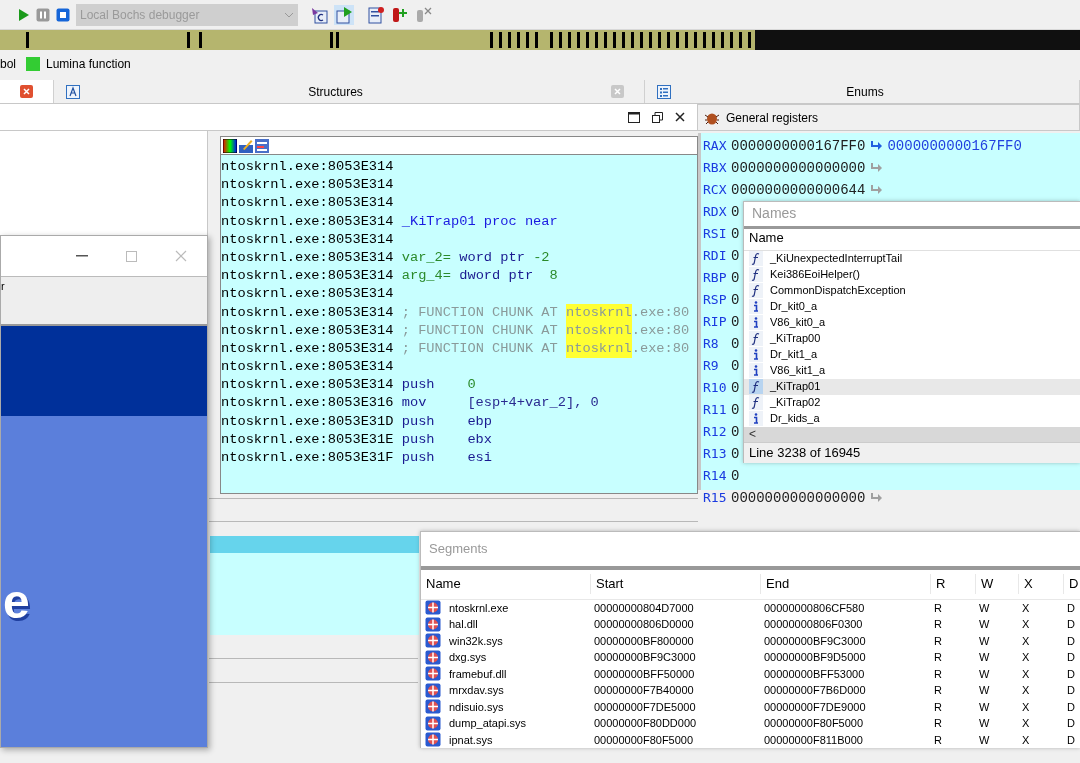 The height and width of the screenshot is (763, 1080). What do you see at coordinates (715, 146) in the screenshot?
I see `register-name: RAX` at bounding box center [715, 146].